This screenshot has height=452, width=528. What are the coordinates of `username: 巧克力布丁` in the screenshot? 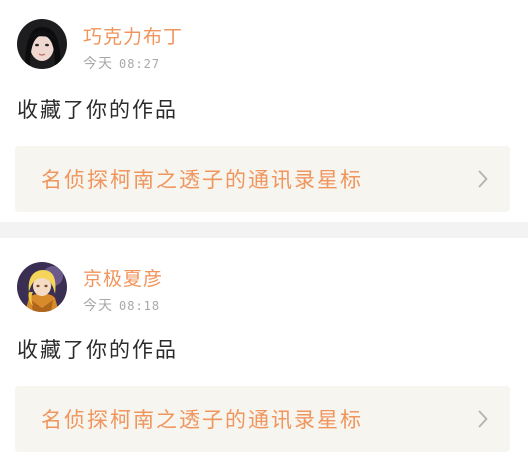 It's located at (133, 35).